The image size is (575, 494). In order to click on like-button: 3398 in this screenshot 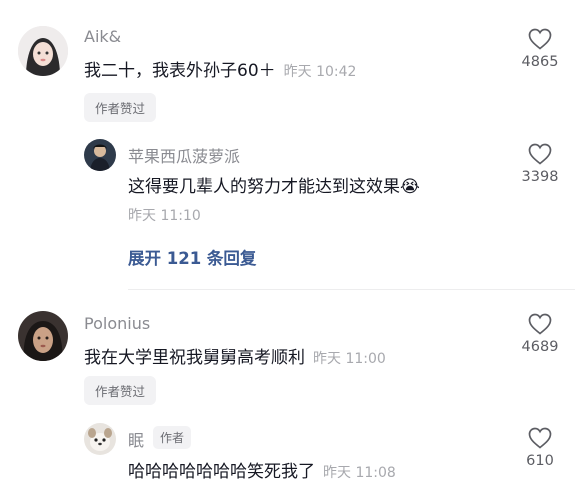, I will do `click(540, 164)`.